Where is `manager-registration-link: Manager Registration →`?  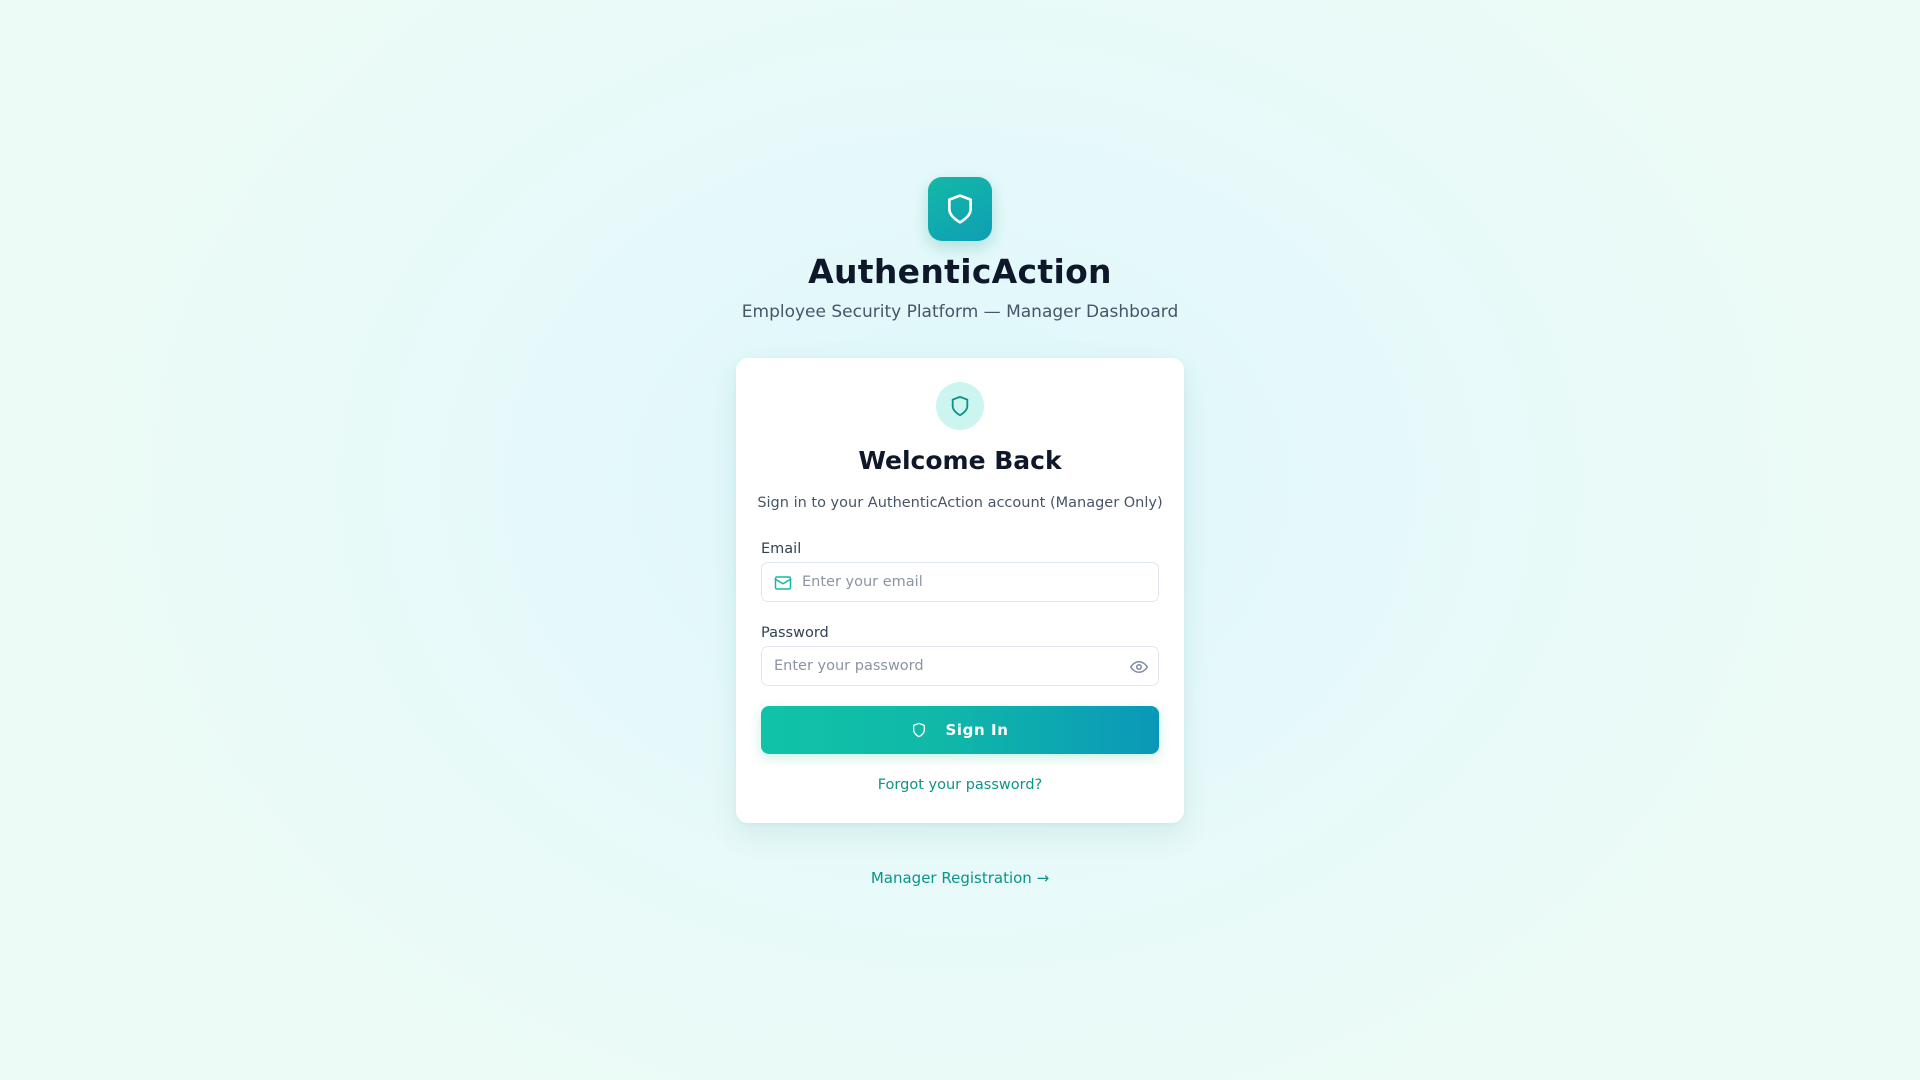
manager-registration-link: Manager Registration → is located at coordinates (960, 878).